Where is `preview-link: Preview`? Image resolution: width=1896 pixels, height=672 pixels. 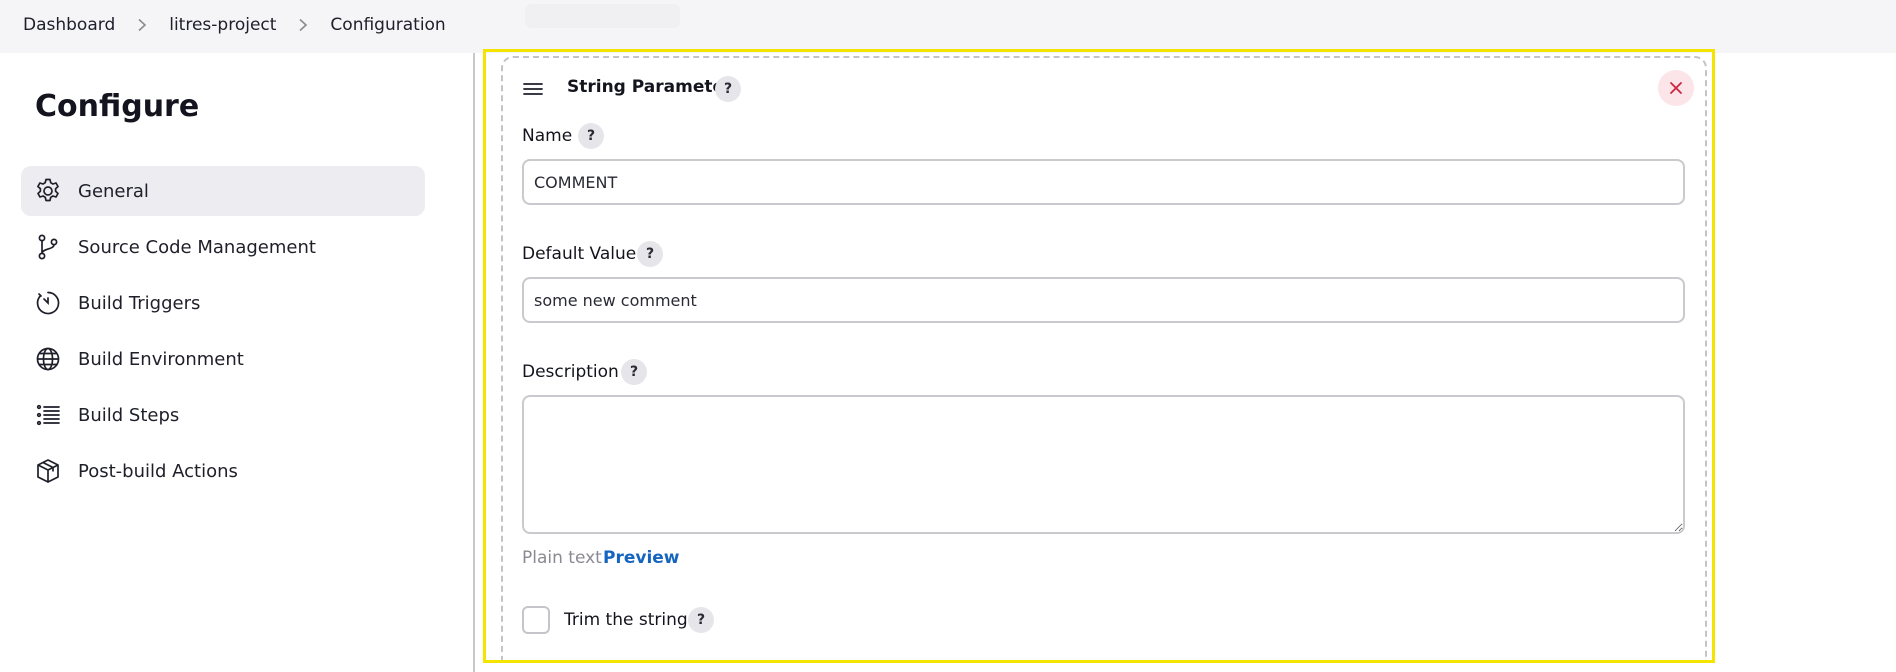
preview-link: Preview is located at coordinates (641, 558).